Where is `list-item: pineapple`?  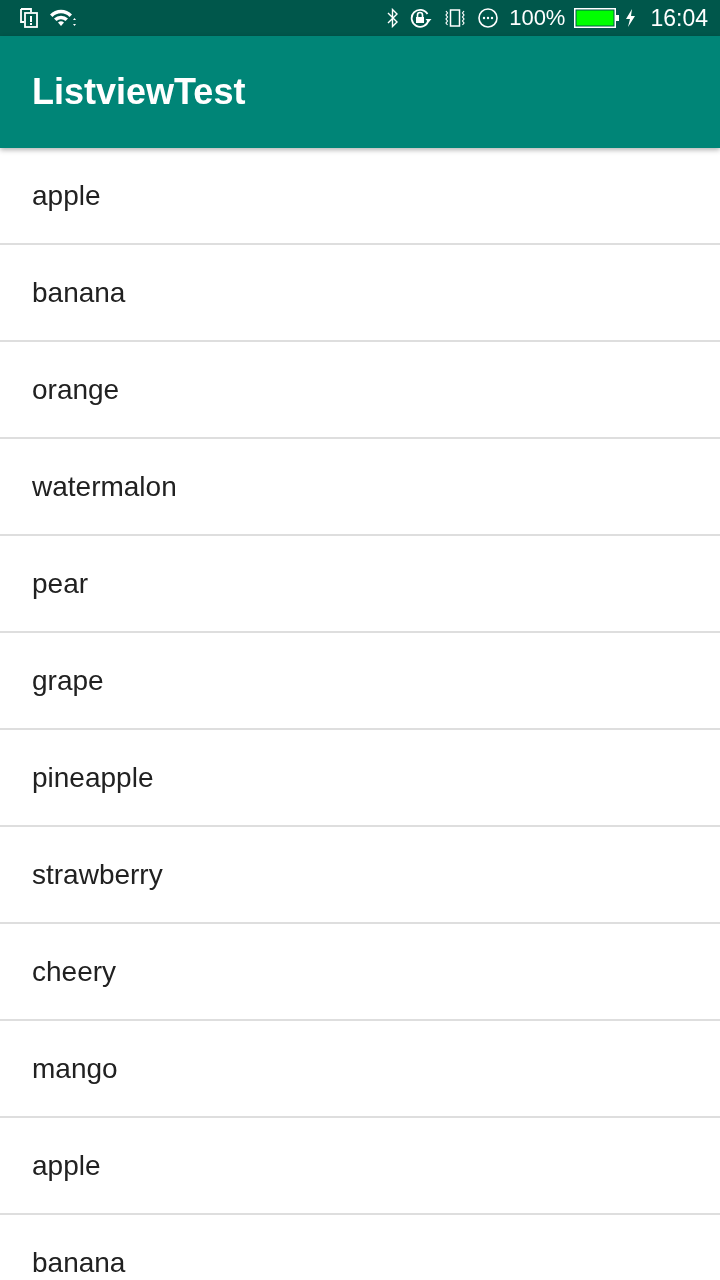 list-item: pineapple is located at coordinates (360, 778).